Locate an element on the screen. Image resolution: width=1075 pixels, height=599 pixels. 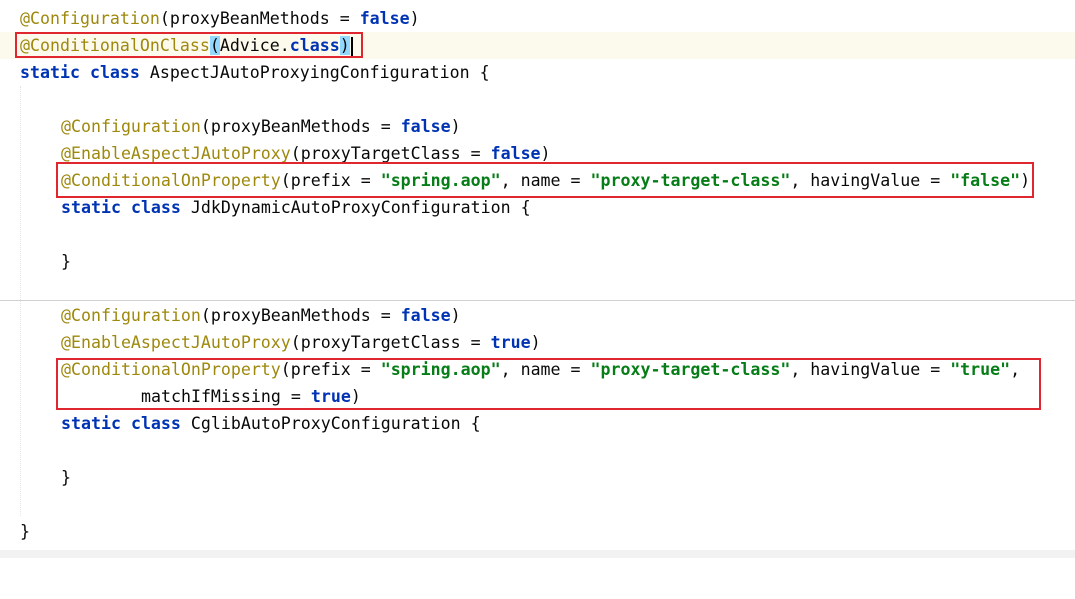
code-line-15: matchIfMissing = true) is located at coordinates (537, 396).